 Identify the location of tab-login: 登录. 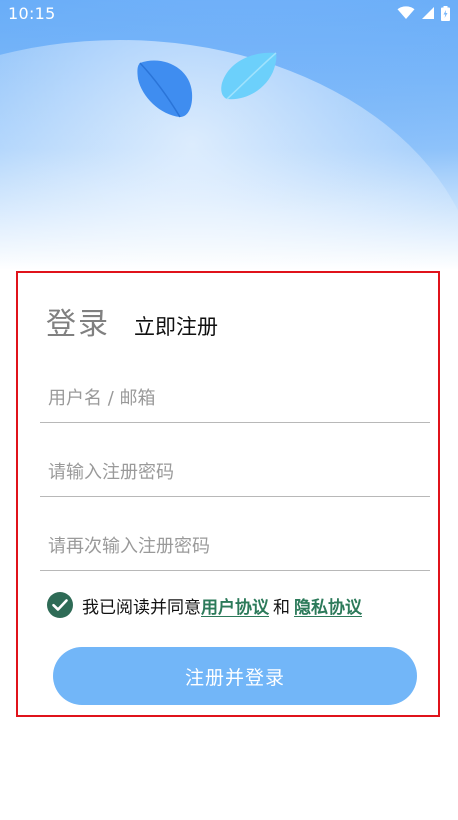
(78, 321).